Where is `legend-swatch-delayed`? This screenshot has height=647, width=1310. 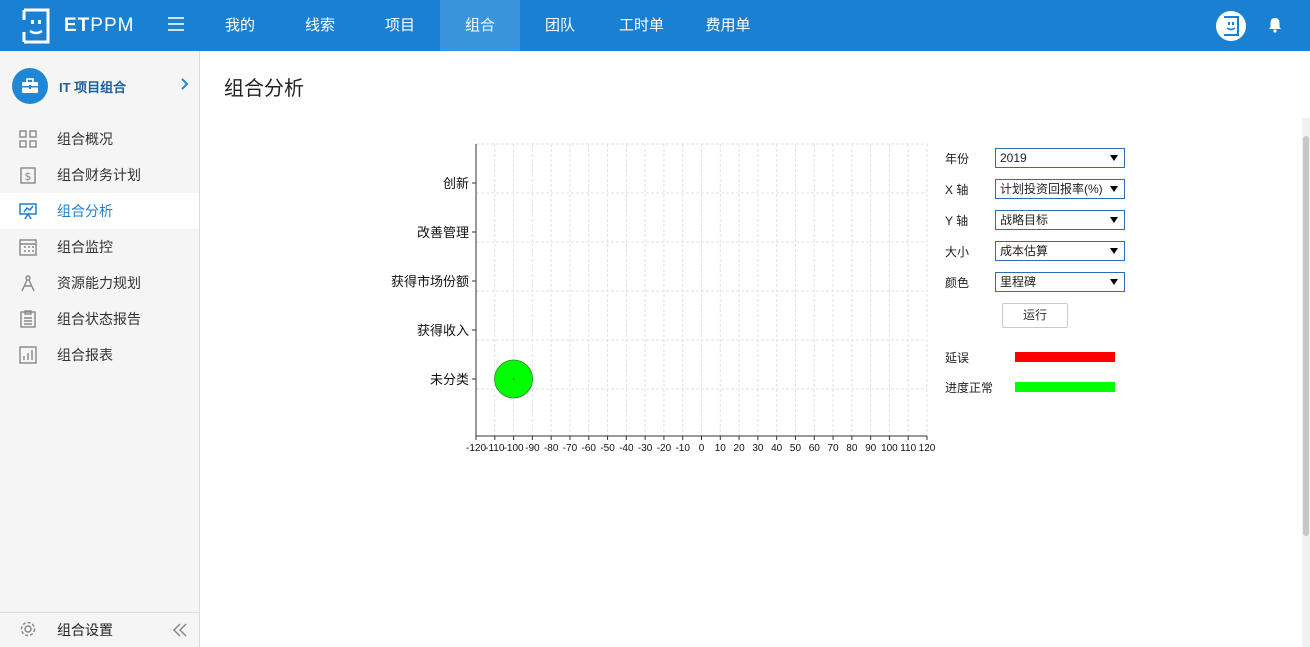
legend-swatch-delayed is located at coordinates (1065, 357).